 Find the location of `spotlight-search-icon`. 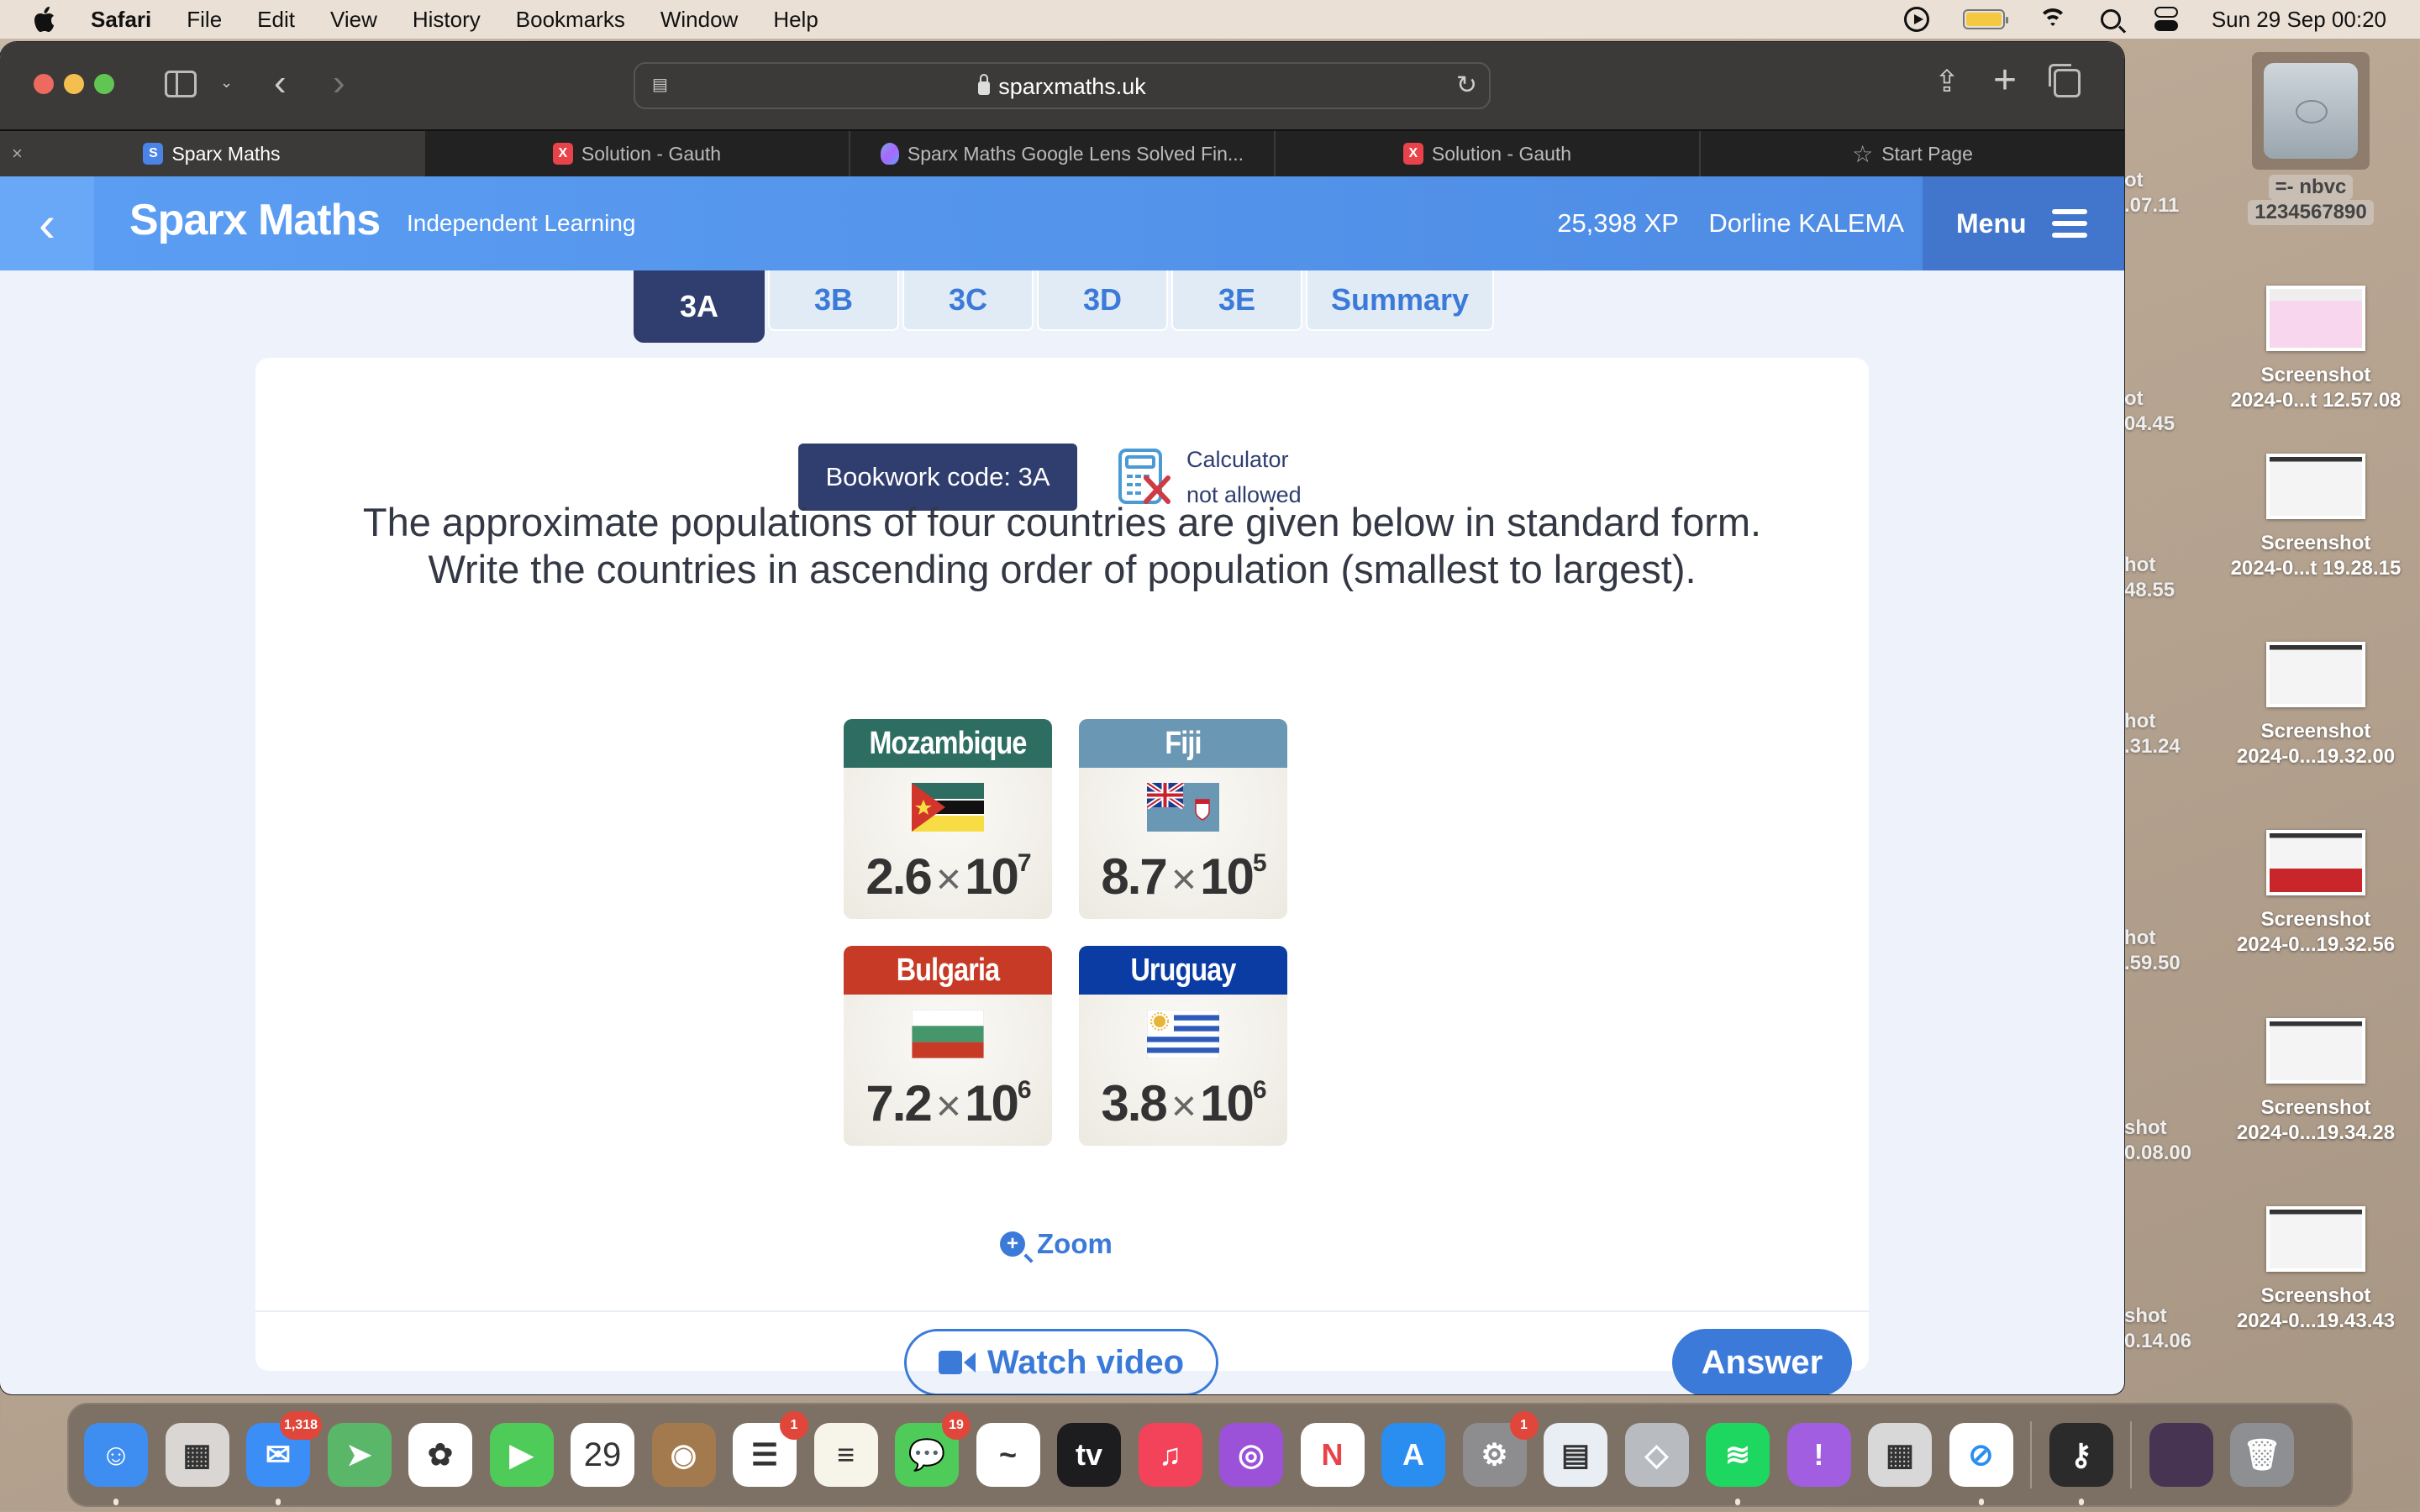

spotlight-search-icon is located at coordinates (2110, 19).